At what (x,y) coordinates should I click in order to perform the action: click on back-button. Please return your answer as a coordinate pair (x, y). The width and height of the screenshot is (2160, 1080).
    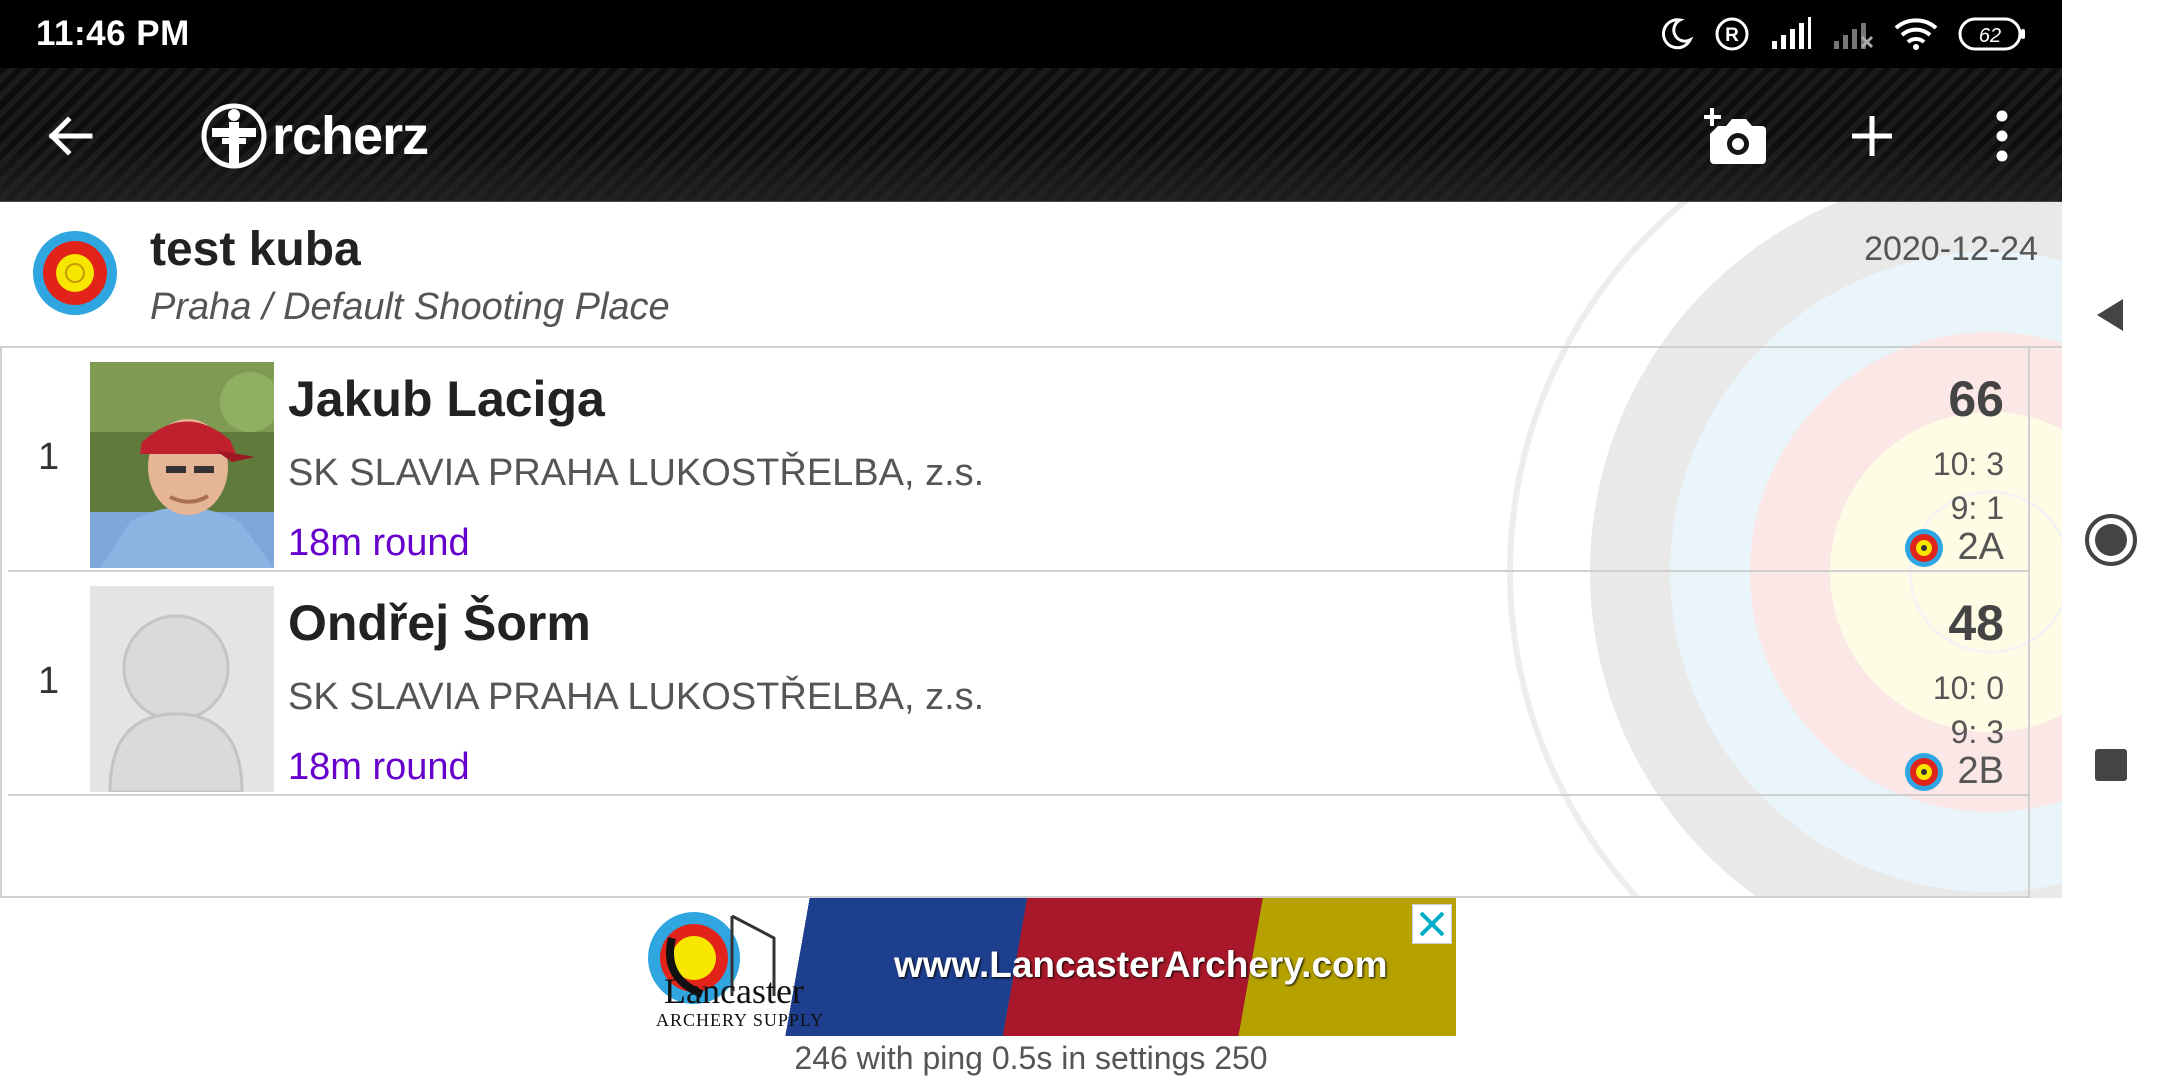
    Looking at the image, I should click on (70, 136).